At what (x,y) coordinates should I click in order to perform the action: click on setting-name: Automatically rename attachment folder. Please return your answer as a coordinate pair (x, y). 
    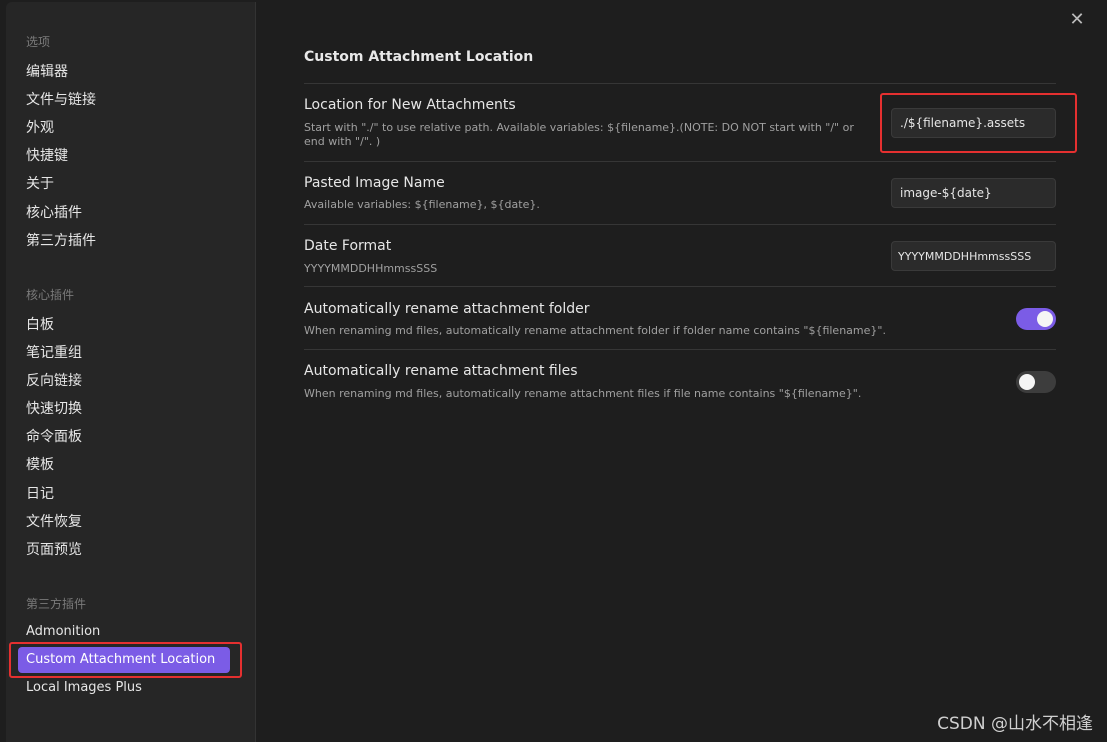
    Looking at the image, I should click on (447, 309).